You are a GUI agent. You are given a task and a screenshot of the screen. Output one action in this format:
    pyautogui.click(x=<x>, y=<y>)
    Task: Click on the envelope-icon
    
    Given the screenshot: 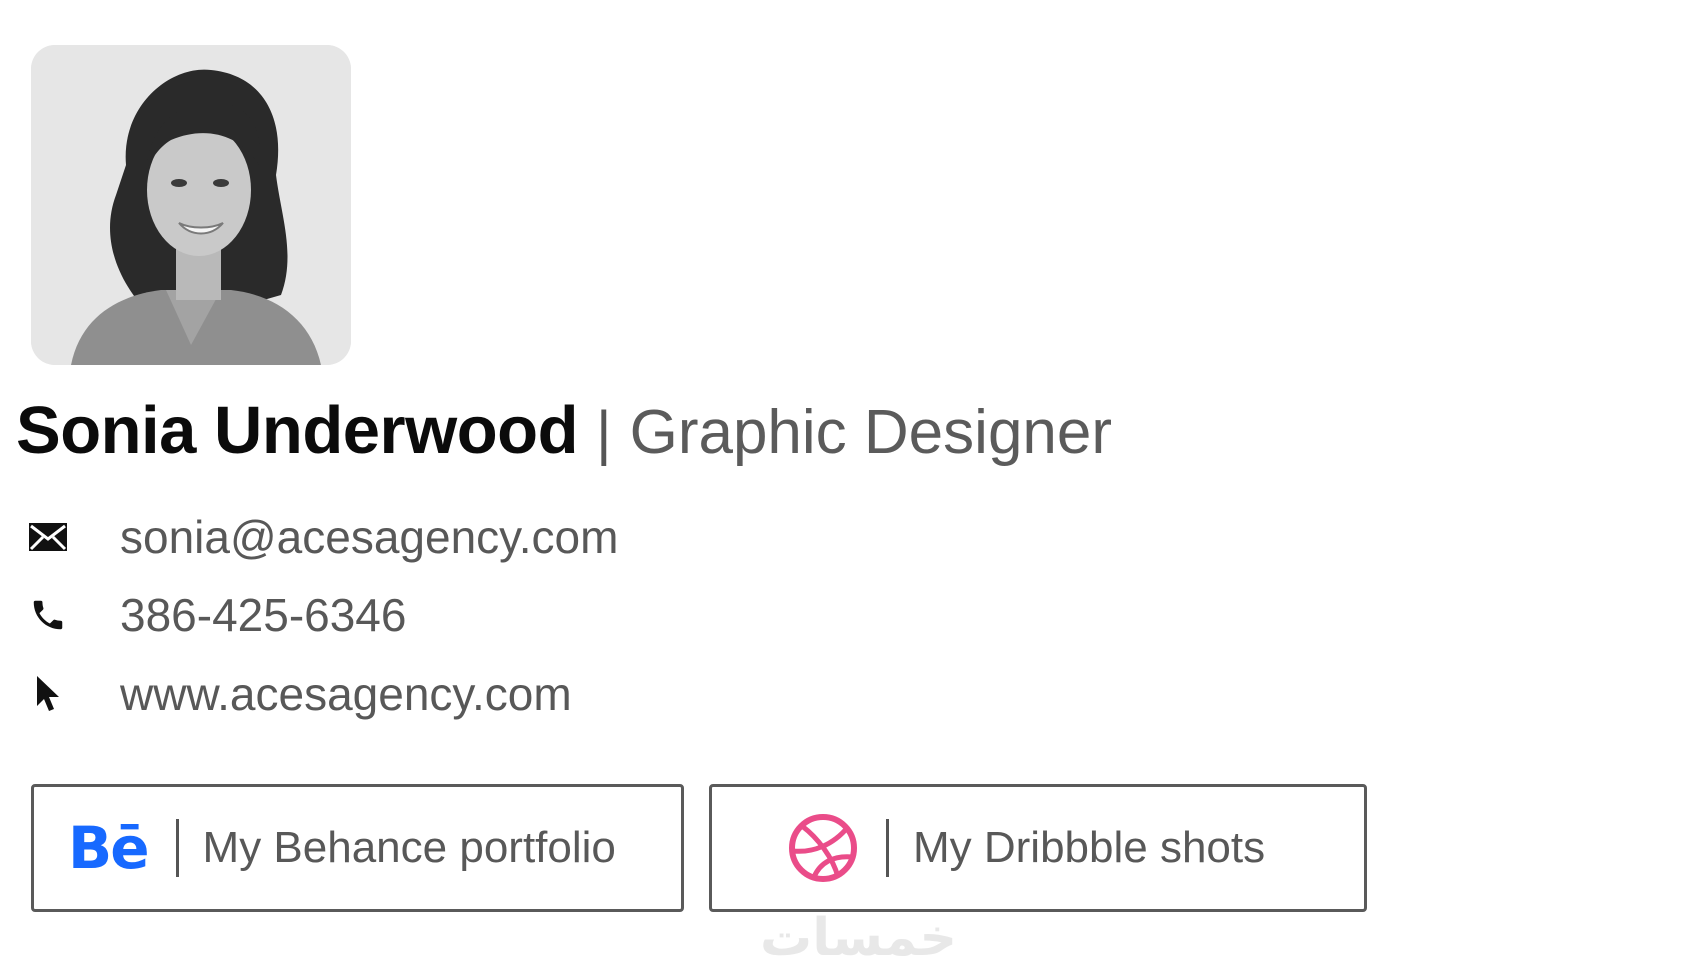 What is the action you would take?
    pyautogui.click(x=48, y=537)
    